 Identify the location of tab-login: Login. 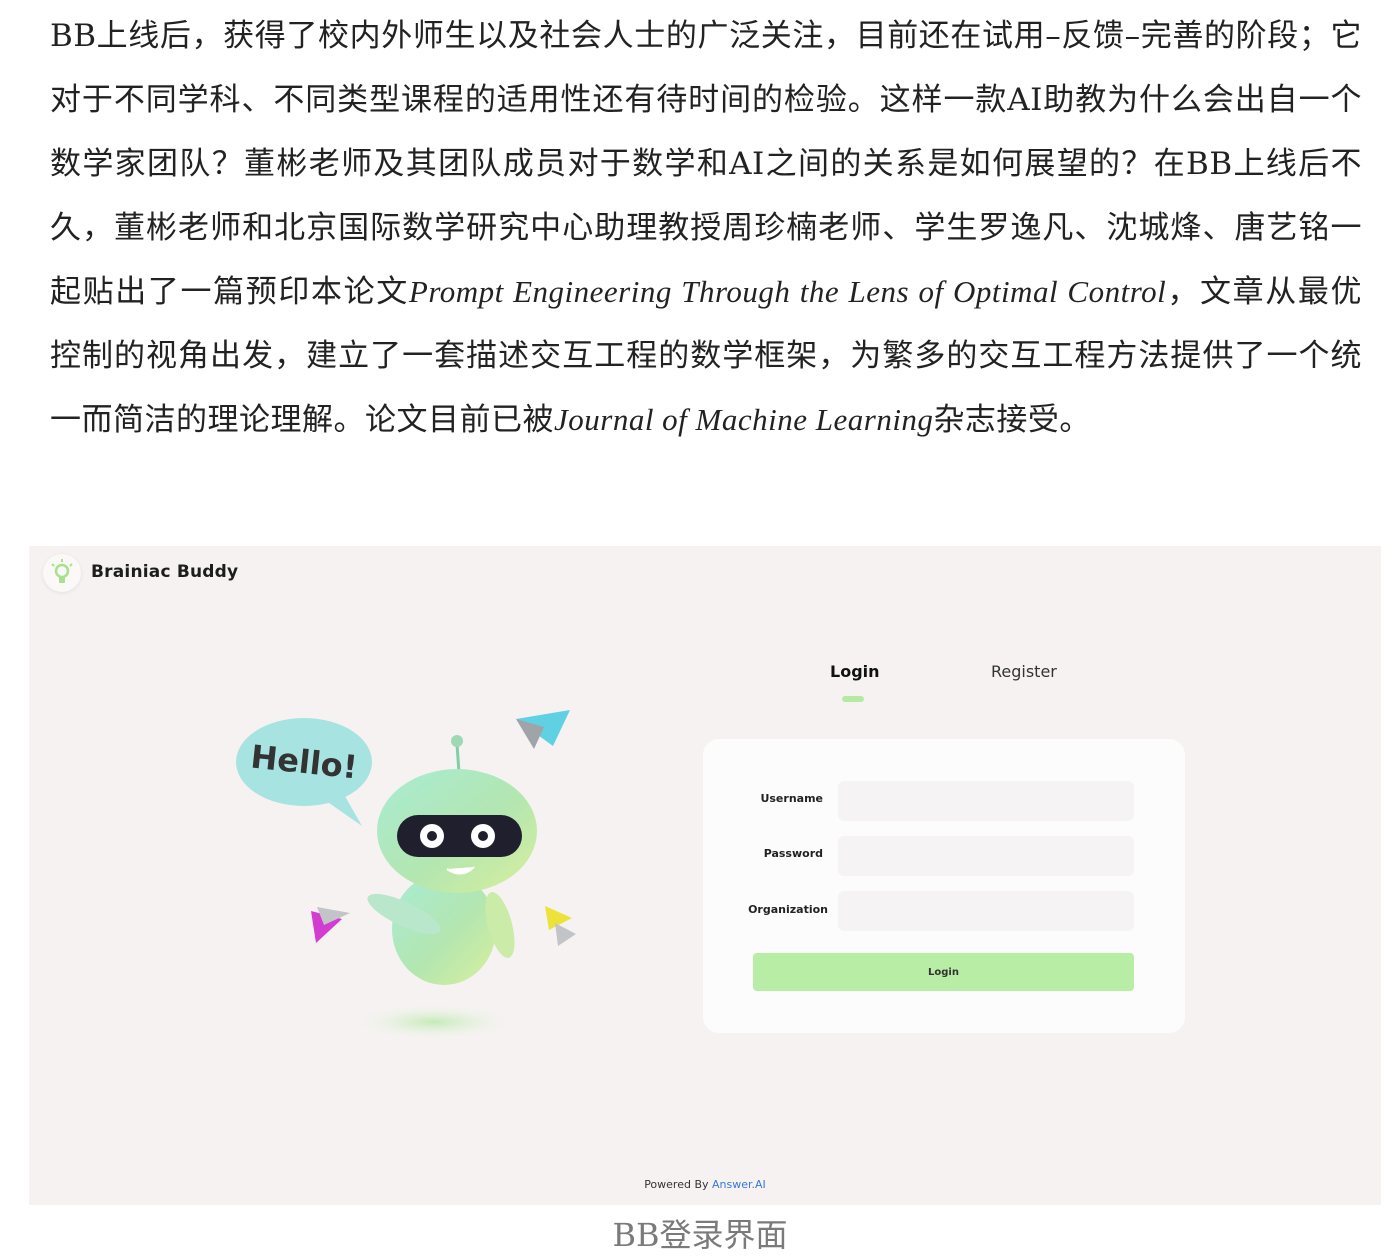
(855, 671).